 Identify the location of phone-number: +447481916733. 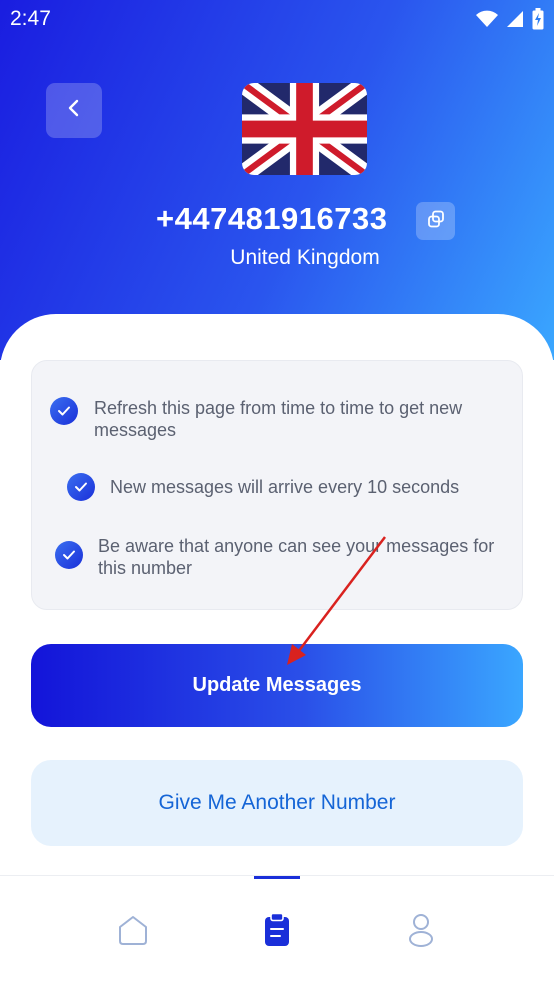
(272, 218).